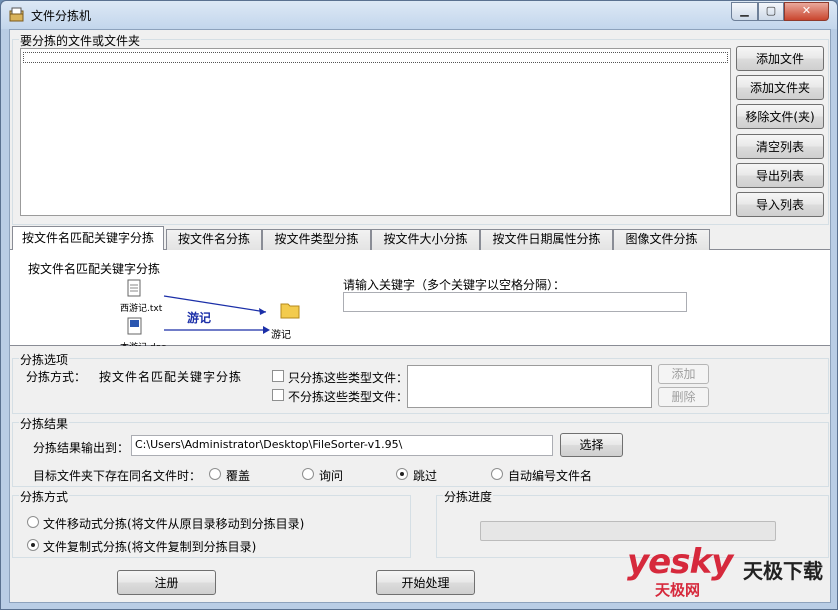  I want to click on choose-output-button: 选择, so click(591, 445).